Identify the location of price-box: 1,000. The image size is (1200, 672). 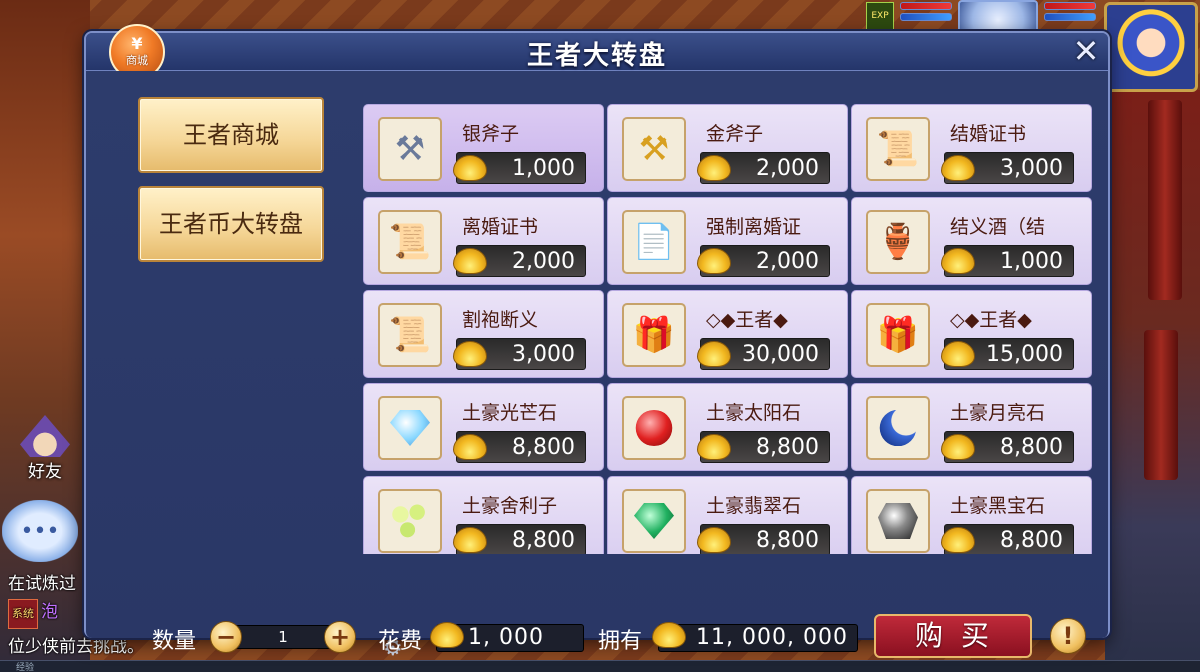
(519, 168).